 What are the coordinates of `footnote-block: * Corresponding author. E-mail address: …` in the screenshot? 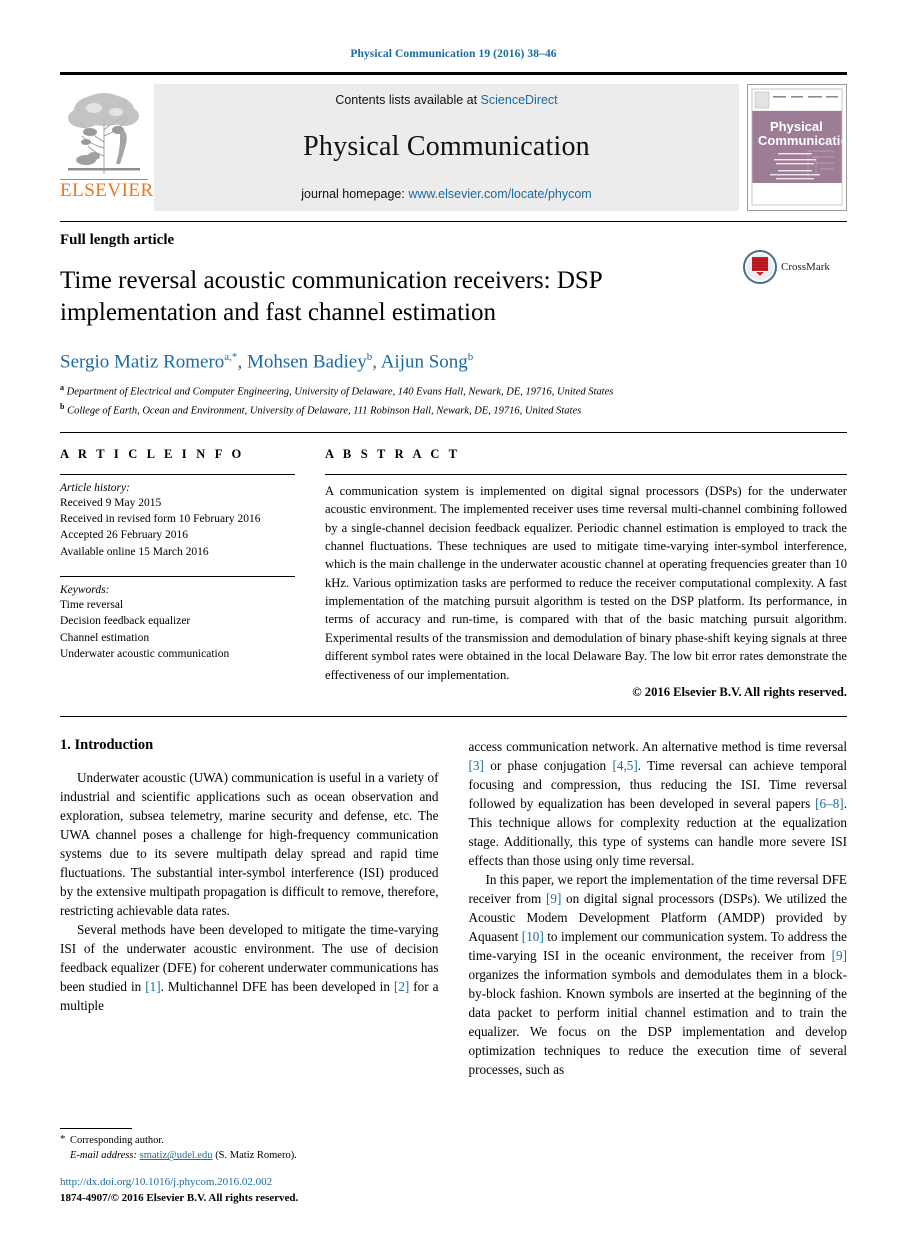 It's located at (252, 1166).